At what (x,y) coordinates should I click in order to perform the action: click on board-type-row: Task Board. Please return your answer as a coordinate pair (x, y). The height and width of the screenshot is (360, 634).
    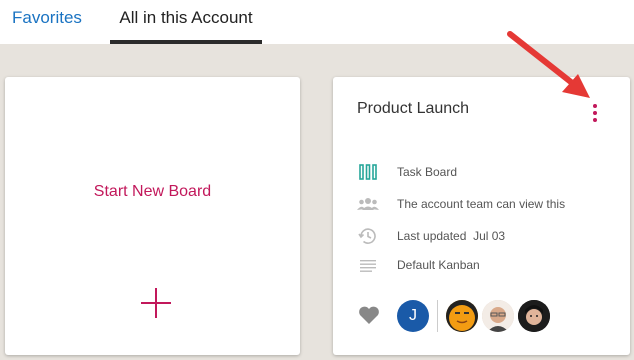
    Looking at the image, I should click on (407, 172).